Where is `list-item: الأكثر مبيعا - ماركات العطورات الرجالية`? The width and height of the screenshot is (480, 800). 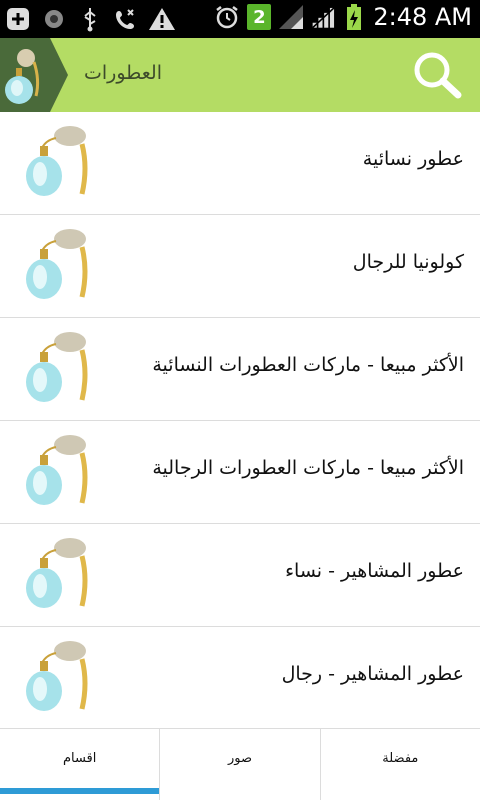 list-item: الأكثر مبيعا - ماركات العطورات الرجالية is located at coordinates (240, 472).